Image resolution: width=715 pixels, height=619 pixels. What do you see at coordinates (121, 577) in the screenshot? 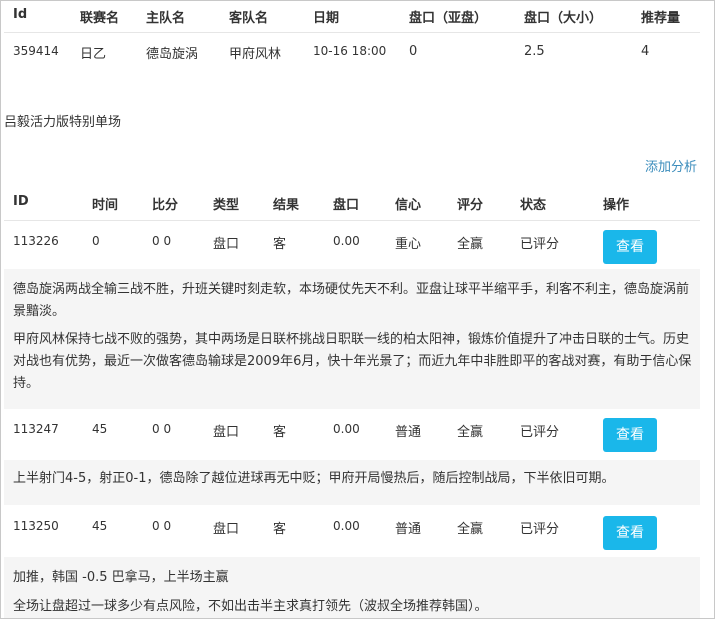
I see `analysis-detail-text: 加推，韩国 -0.5 巴拿马，上半场主赢` at bounding box center [121, 577].